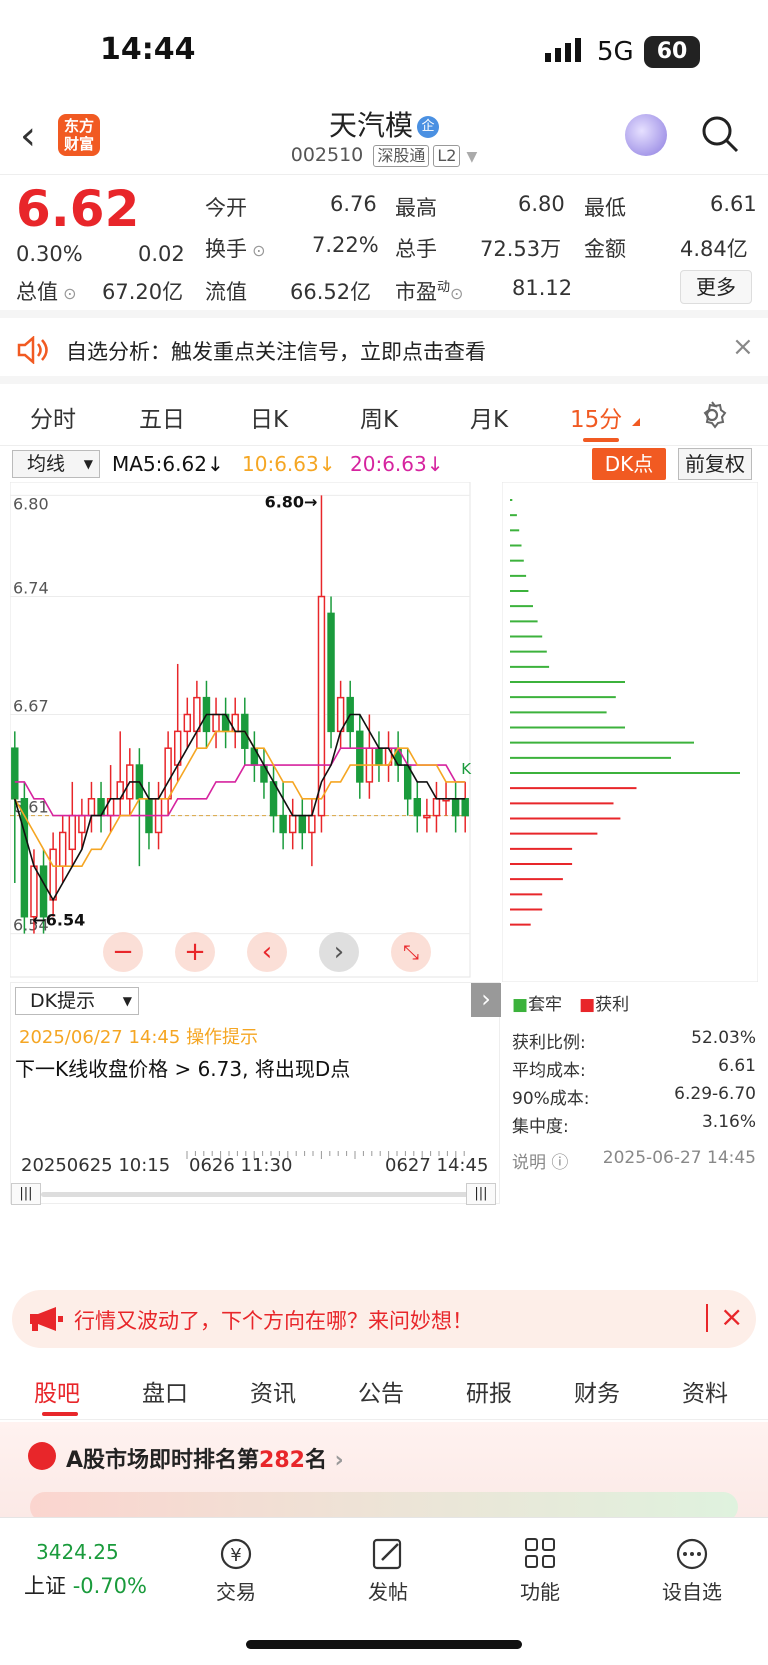 This screenshot has height=1665, width=768. I want to click on stock-code: 002510, so click(327, 155).